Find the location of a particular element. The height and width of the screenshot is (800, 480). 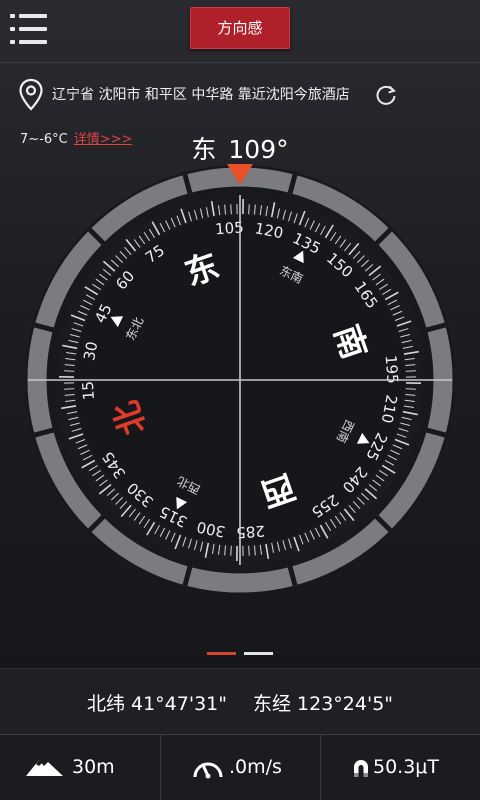

degree-label: 30 is located at coordinates (90, 351).